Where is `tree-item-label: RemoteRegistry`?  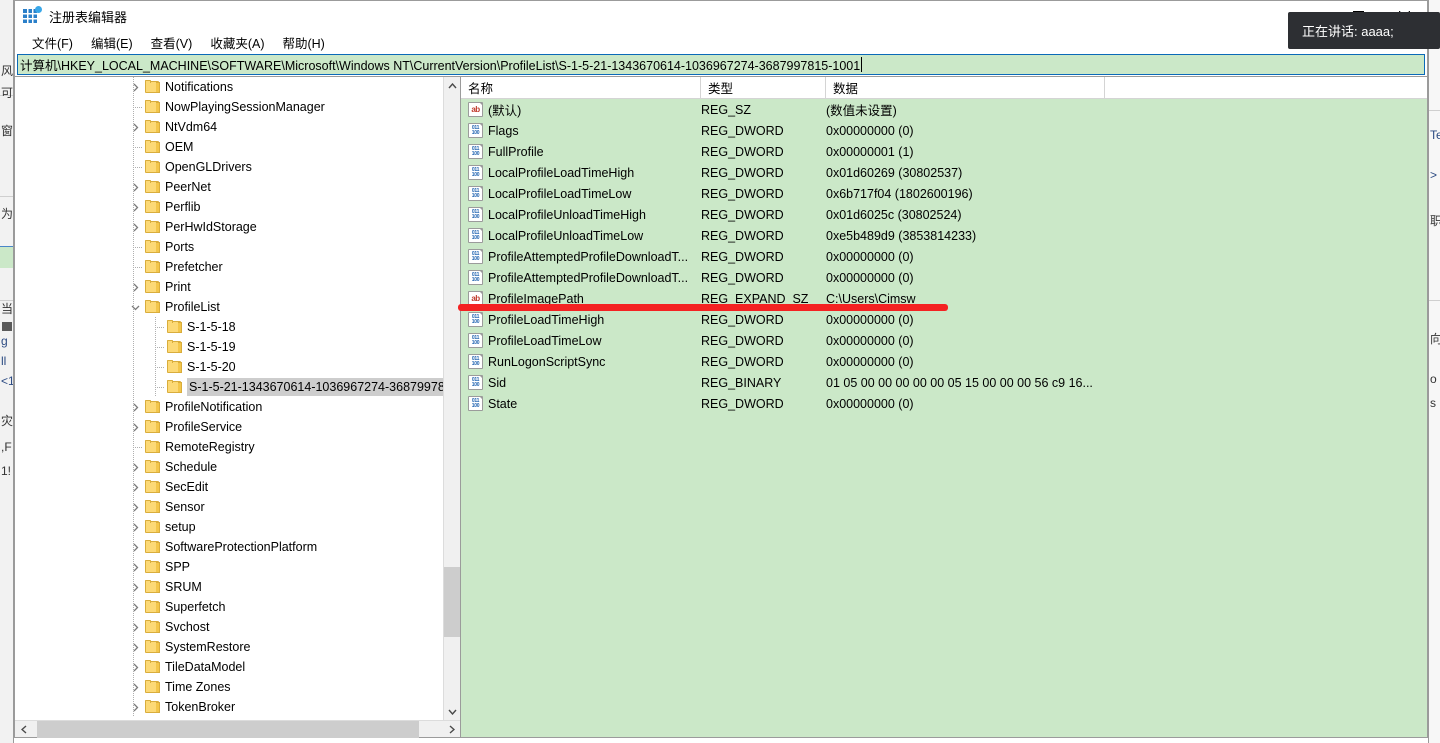
tree-item-label: RemoteRegistry is located at coordinates (210, 447).